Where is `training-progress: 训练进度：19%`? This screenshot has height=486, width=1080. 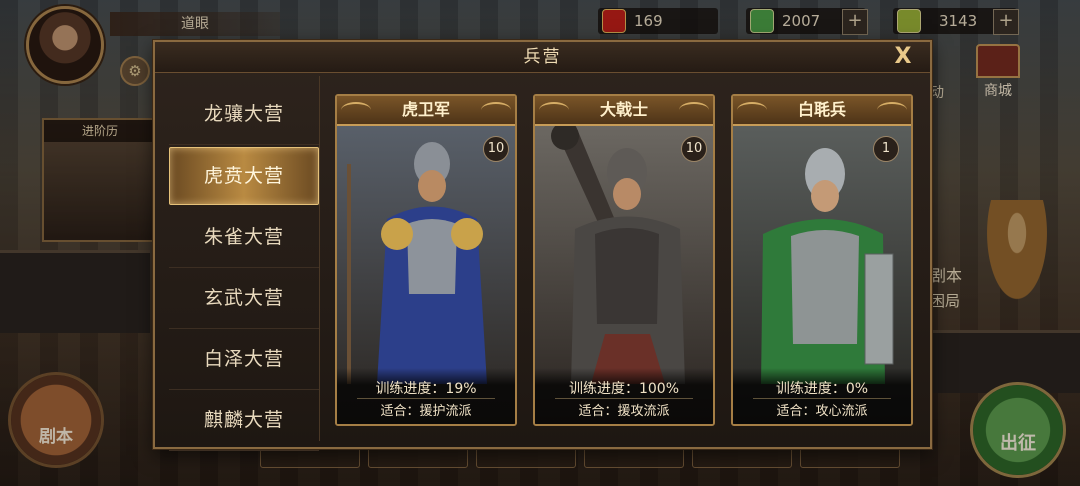
training-progress: 训练进度：19% is located at coordinates (426, 389).